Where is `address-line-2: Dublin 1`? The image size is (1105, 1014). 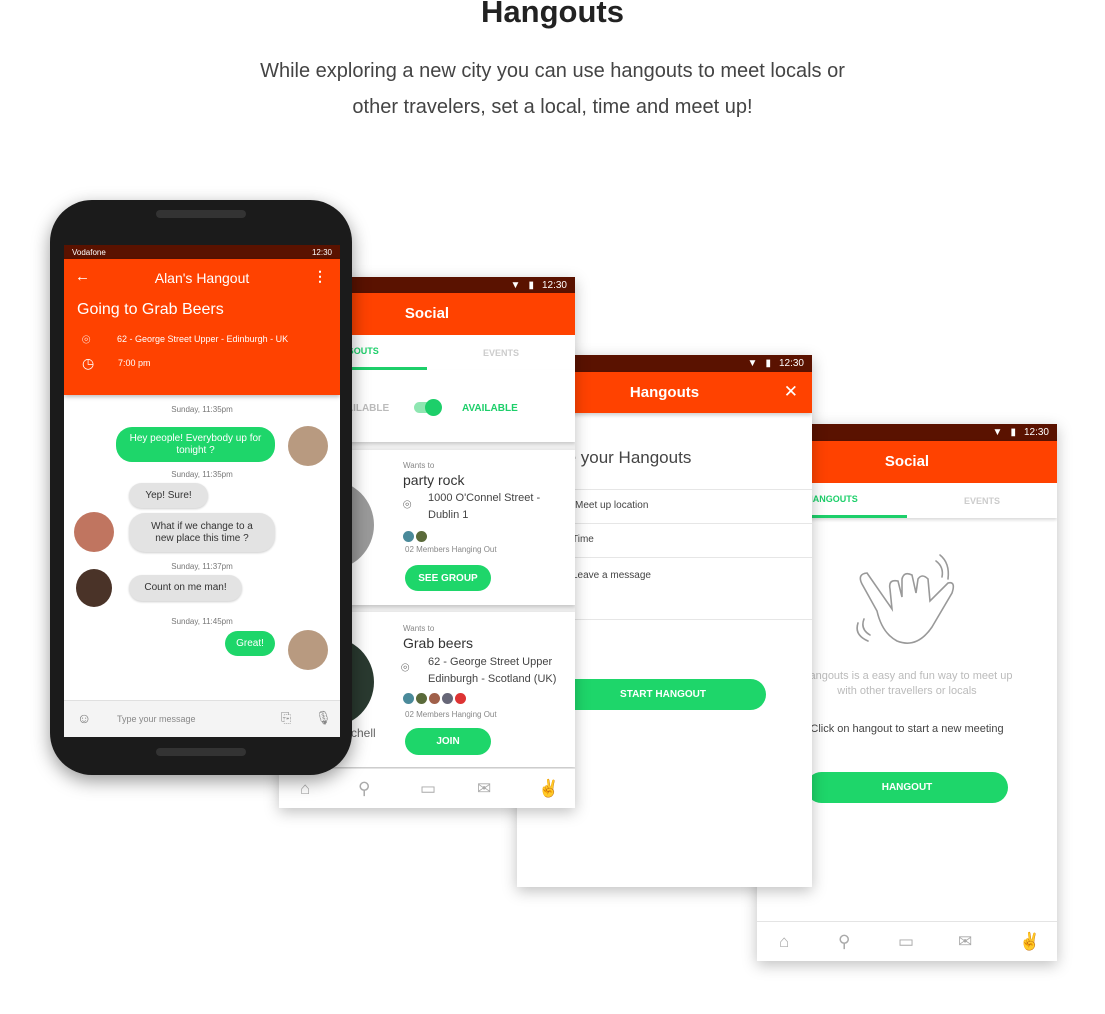
address-line-2: Dublin 1 is located at coordinates (448, 515).